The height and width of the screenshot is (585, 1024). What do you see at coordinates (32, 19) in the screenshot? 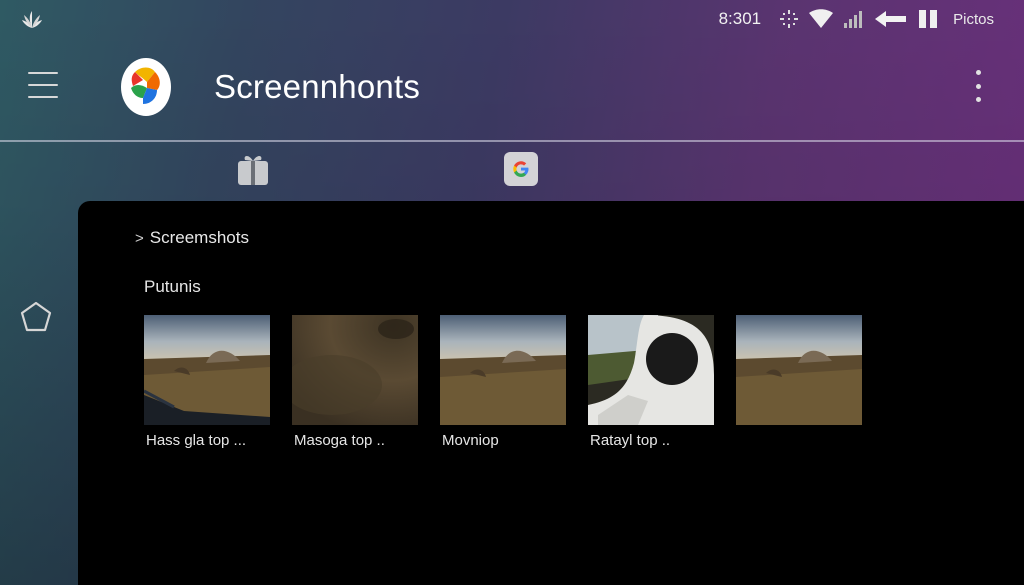
I see `leaf-icon` at bounding box center [32, 19].